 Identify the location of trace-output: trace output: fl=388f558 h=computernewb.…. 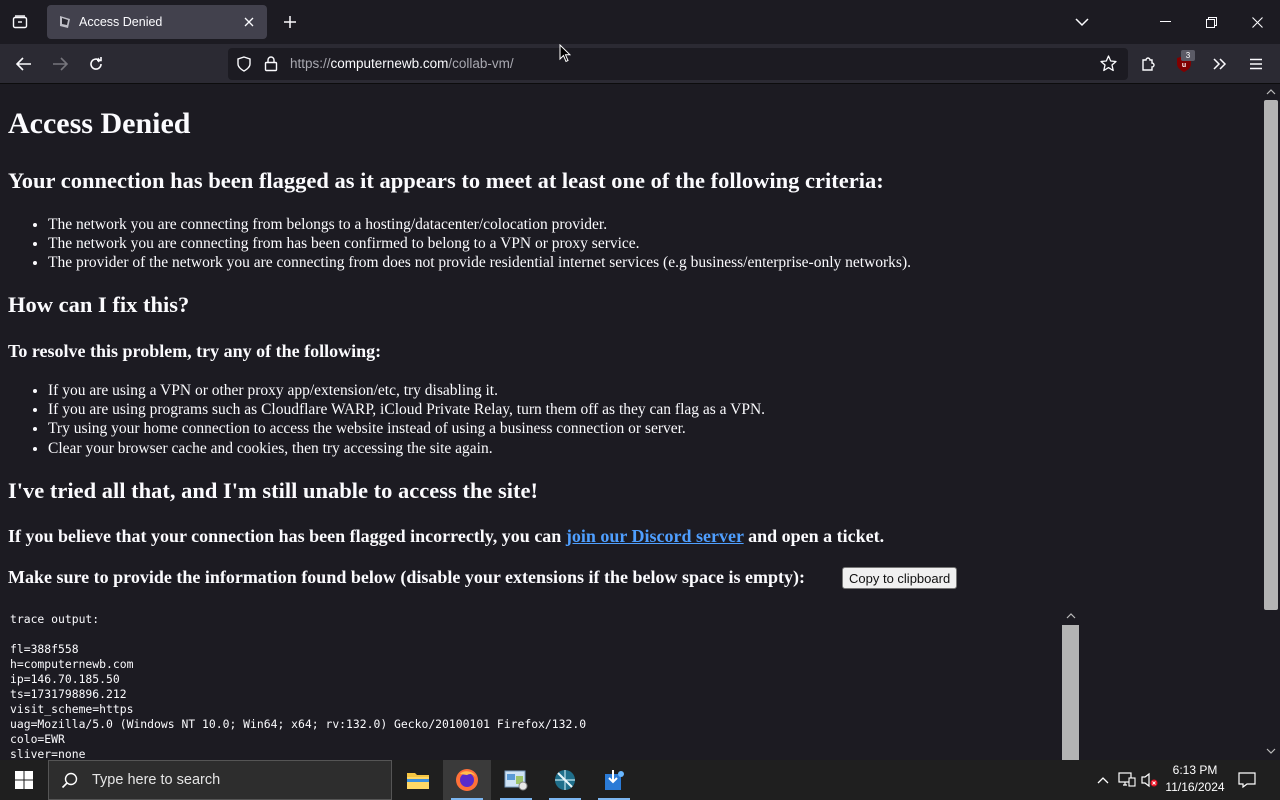
(298, 686).